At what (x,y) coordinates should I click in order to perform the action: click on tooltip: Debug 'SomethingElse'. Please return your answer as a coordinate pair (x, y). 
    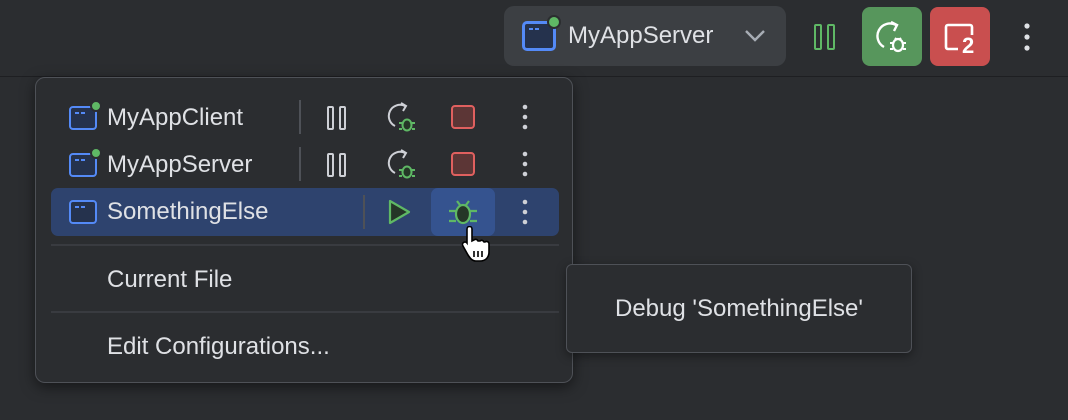
    Looking at the image, I should click on (739, 308).